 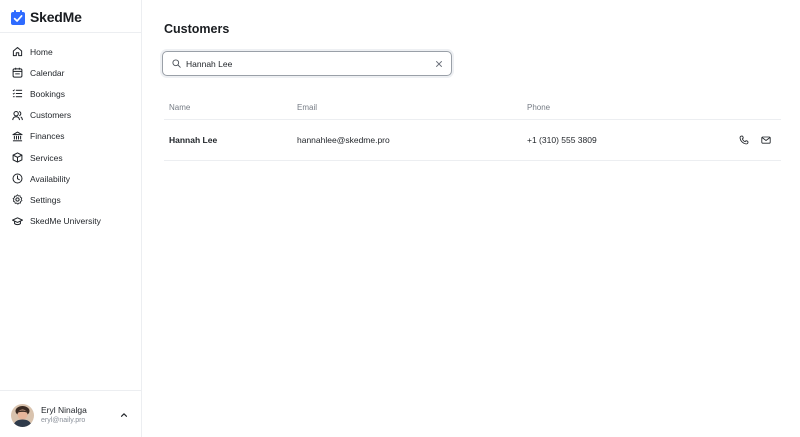 I want to click on page-title: Customers, so click(x=197, y=29).